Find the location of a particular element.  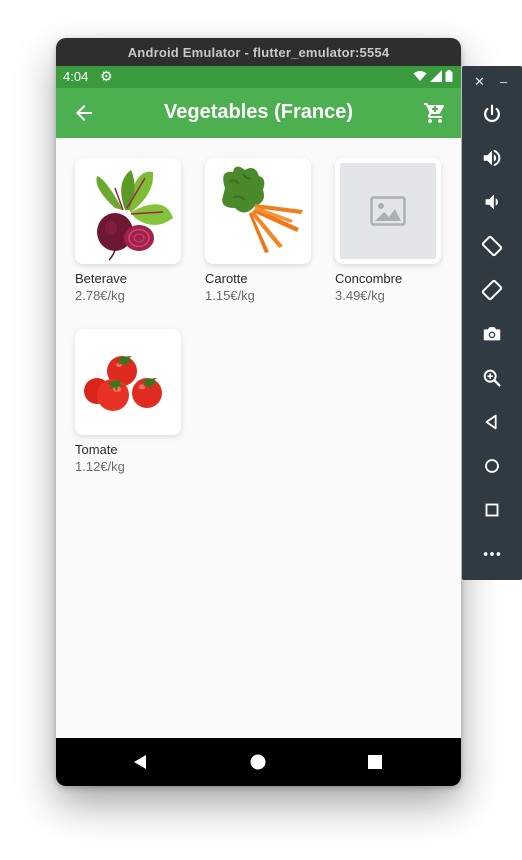

nav-overview-icon is located at coordinates (375, 762).